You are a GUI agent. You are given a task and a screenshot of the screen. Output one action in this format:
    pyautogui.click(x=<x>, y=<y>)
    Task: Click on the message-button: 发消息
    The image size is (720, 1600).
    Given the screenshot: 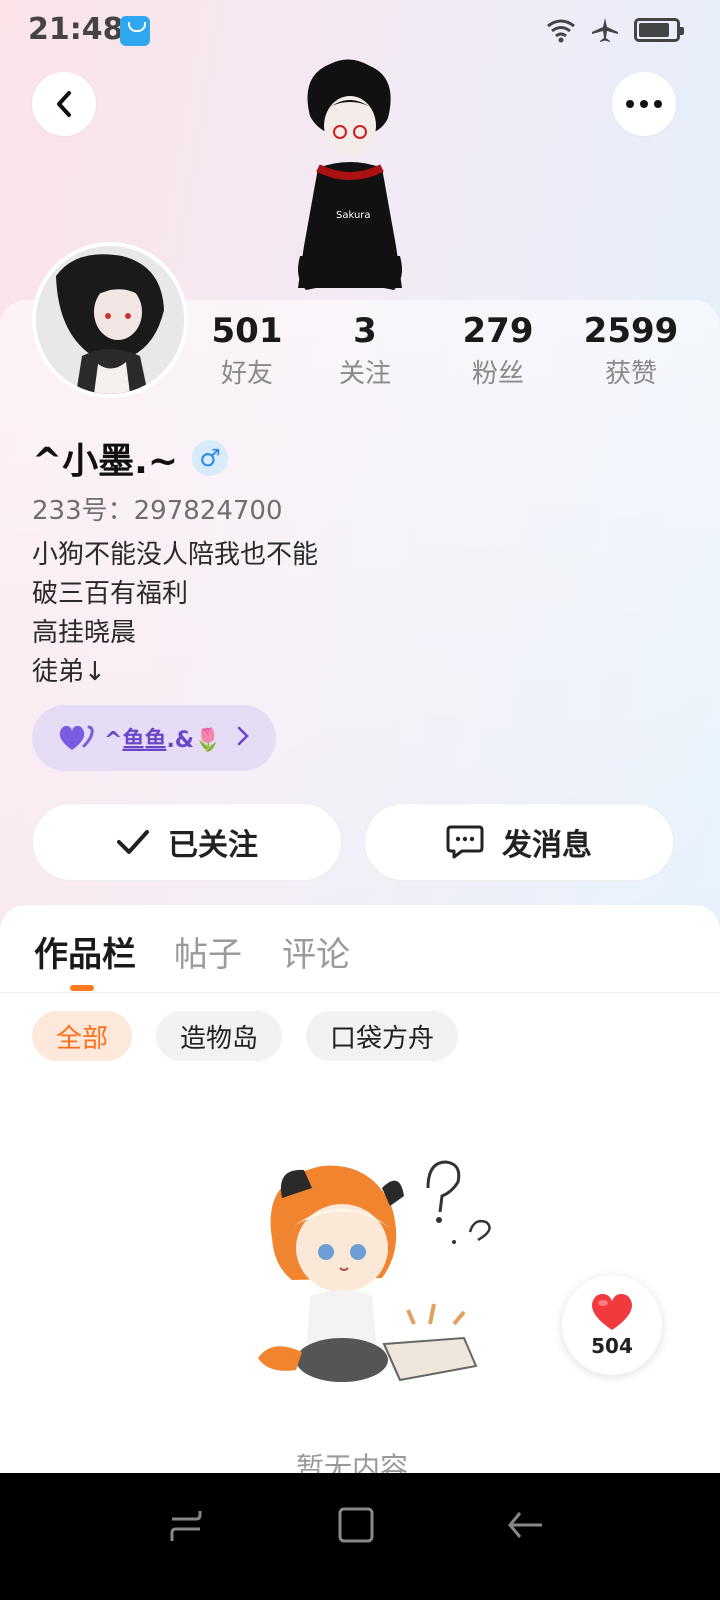 What is the action you would take?
    pyautogui.click(x=519, y=842)
    